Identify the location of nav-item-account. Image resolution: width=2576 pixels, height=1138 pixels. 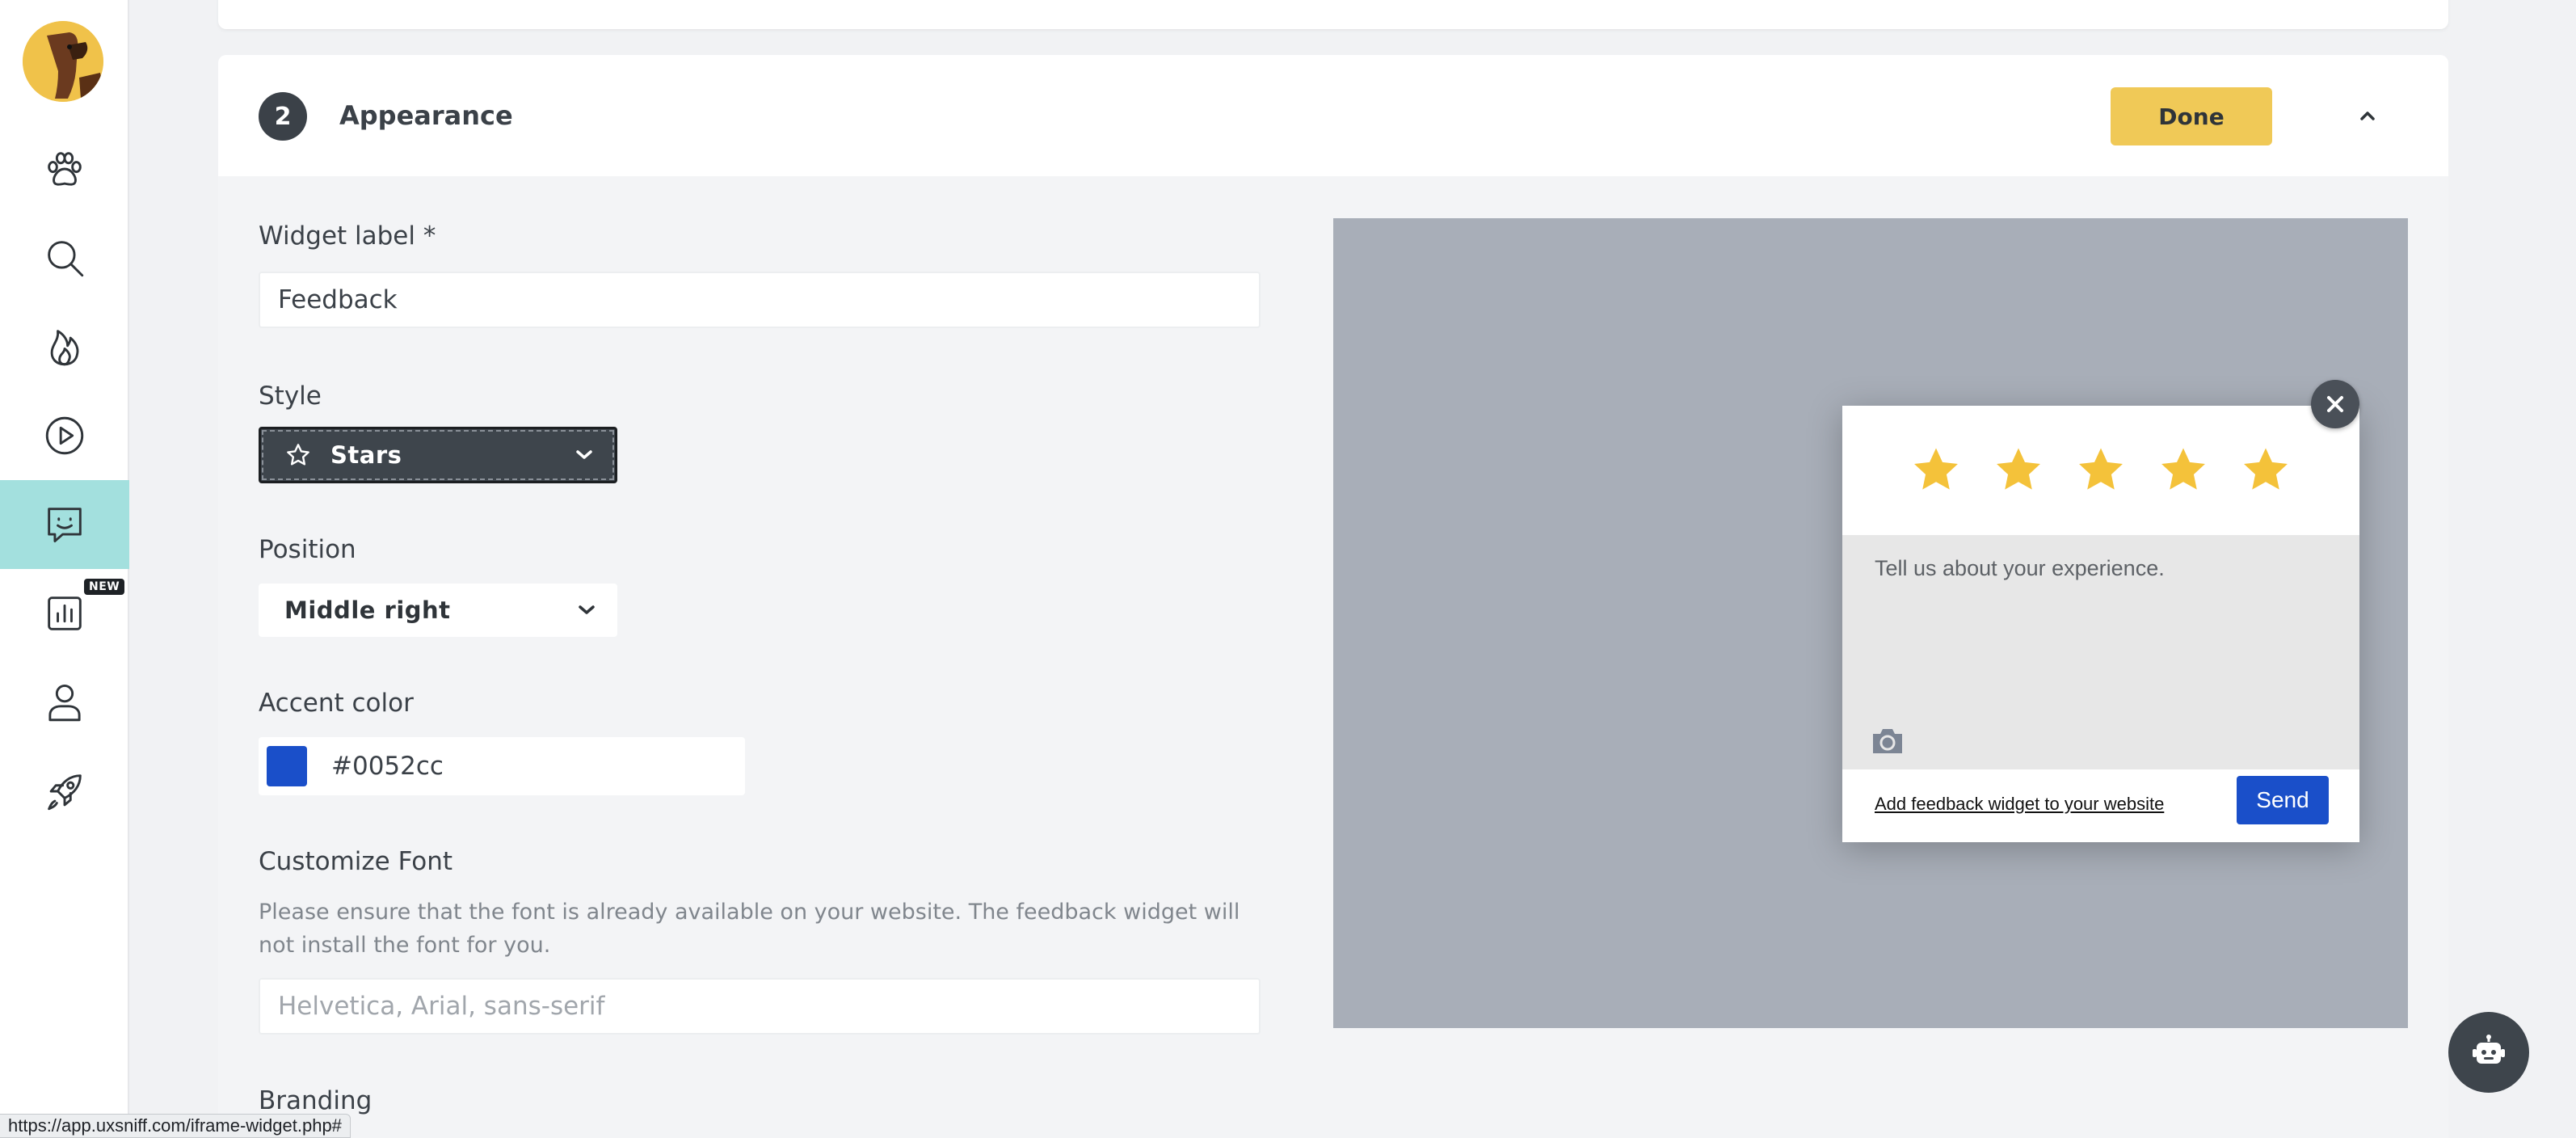
(64, 702).